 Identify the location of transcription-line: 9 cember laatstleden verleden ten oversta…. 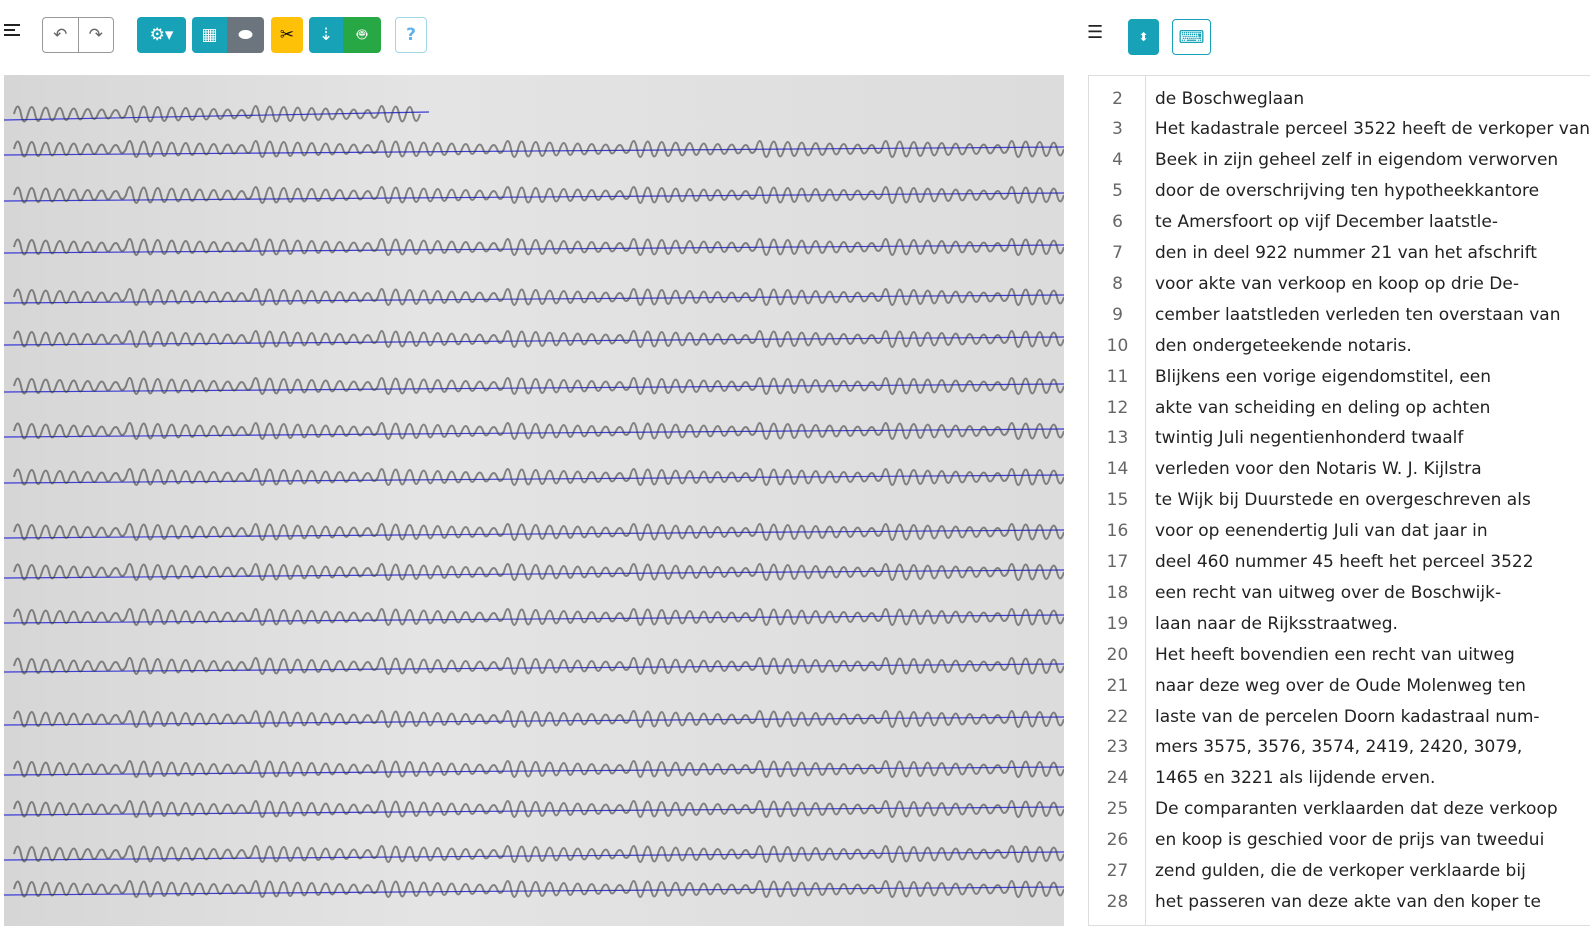
(1339, 314).